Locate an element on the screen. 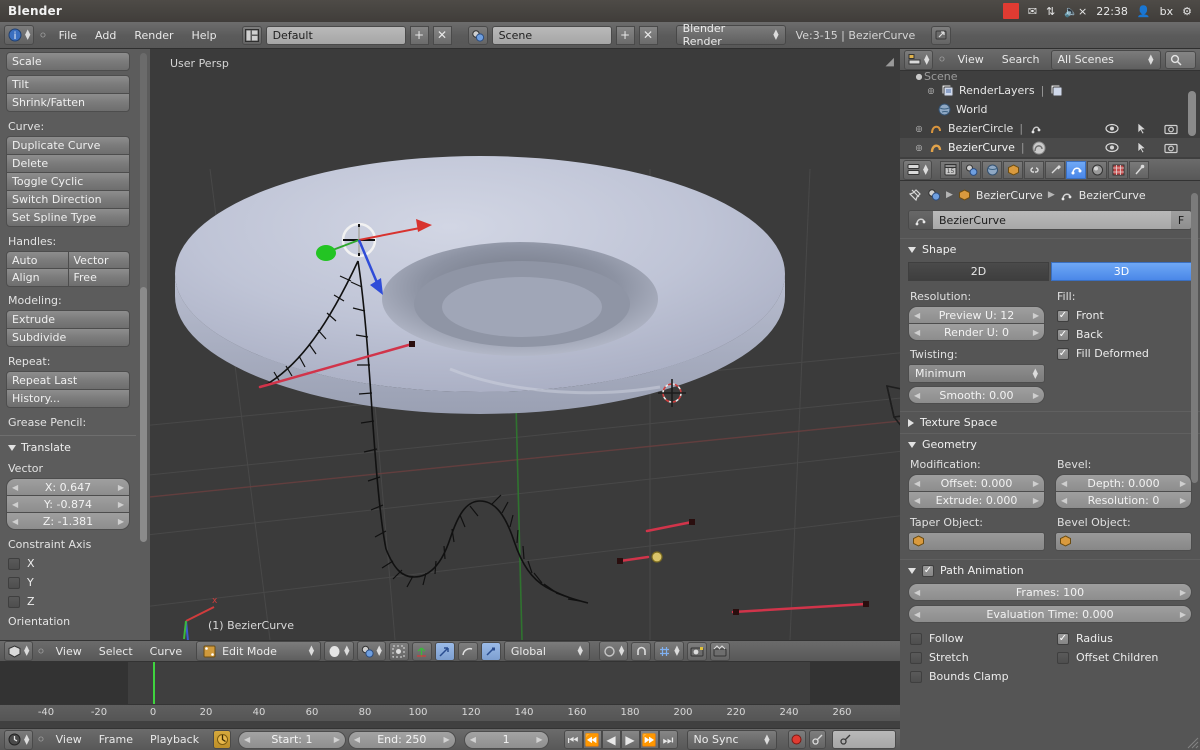 The height and width of the screenshot is (750, 1200). breadcrumb-object-name: BezierCurve is located at coordinates (1009, 195).